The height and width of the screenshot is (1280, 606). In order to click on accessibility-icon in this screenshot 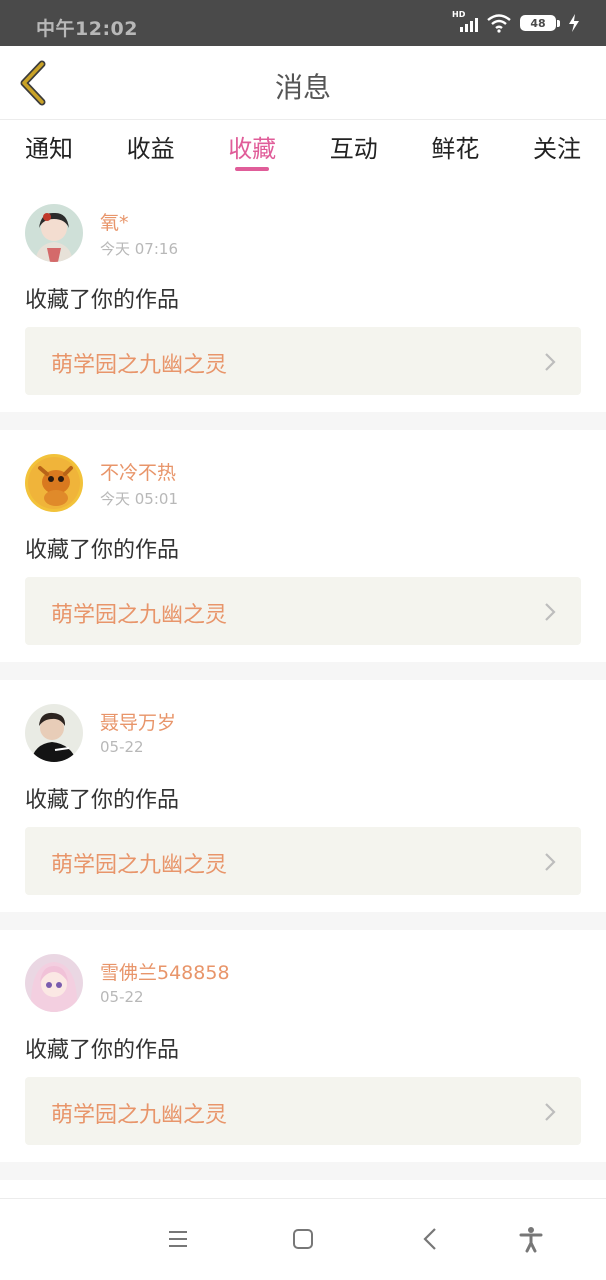, I will do `click(531, 1239)`.